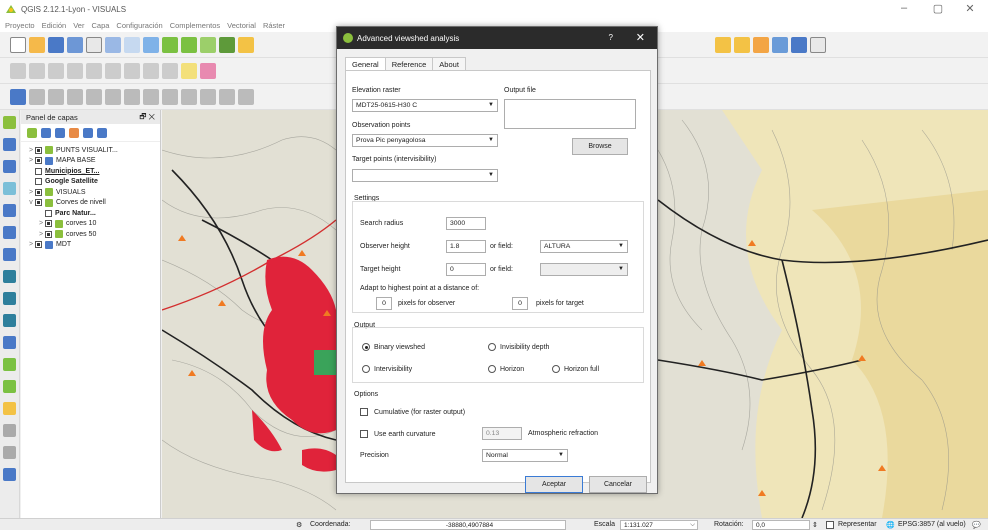 Image resolution: width=988 pixels, height=530 pixels. Describe the element at coordinates (659, 525) in the screenshot. I see `scale-combo: 1:131.027 ⌵` at that location.